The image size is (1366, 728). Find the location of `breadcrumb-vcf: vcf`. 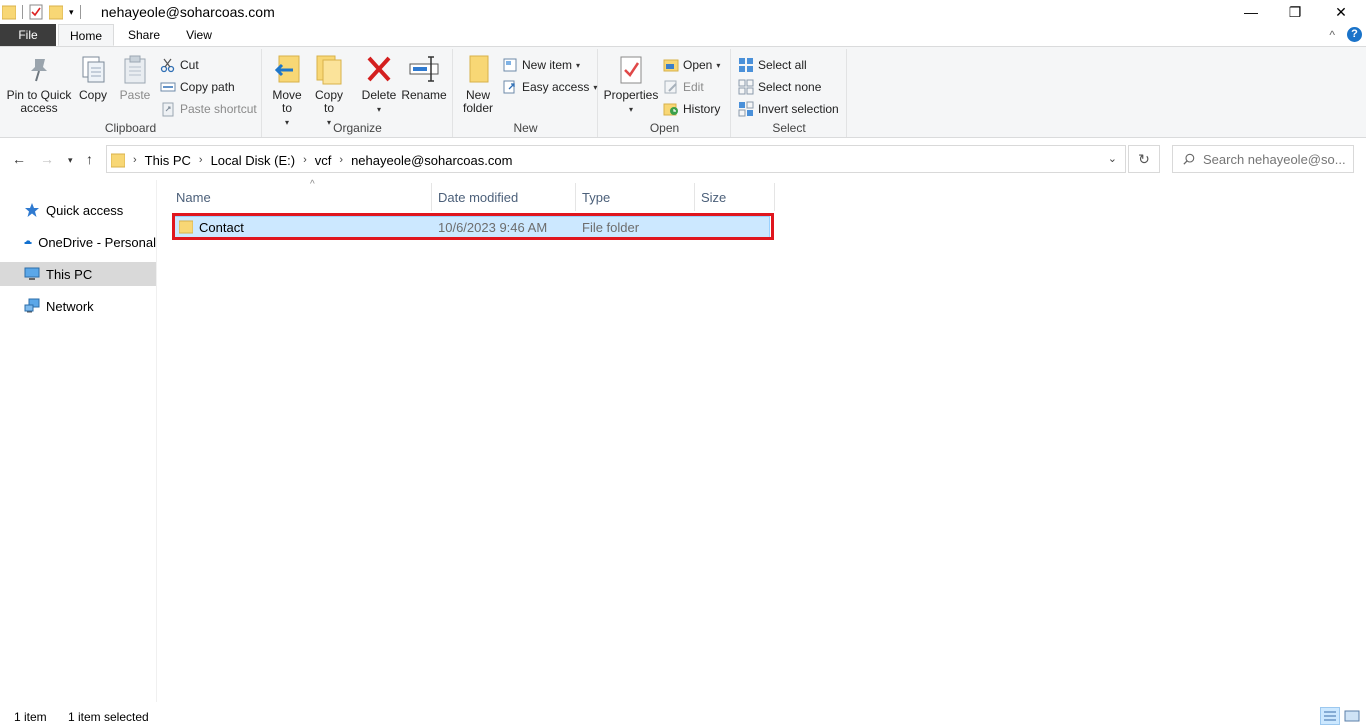

breadcrumb-vcf: vcf is located at coordinates (323, 160).